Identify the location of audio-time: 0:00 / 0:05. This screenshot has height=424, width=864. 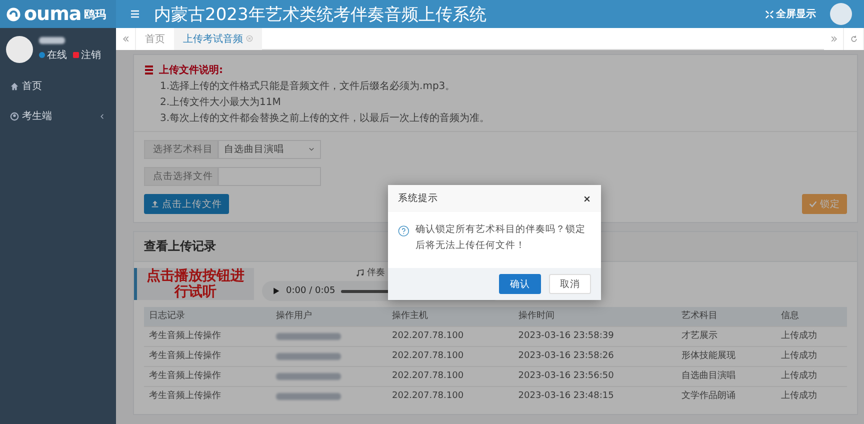
(311, 291).